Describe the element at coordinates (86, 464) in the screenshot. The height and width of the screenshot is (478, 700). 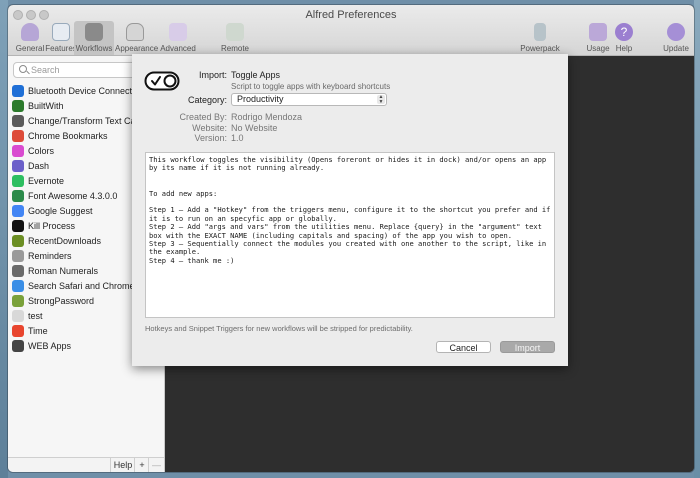
I see `sidebar-footer: Help + —` at that location.